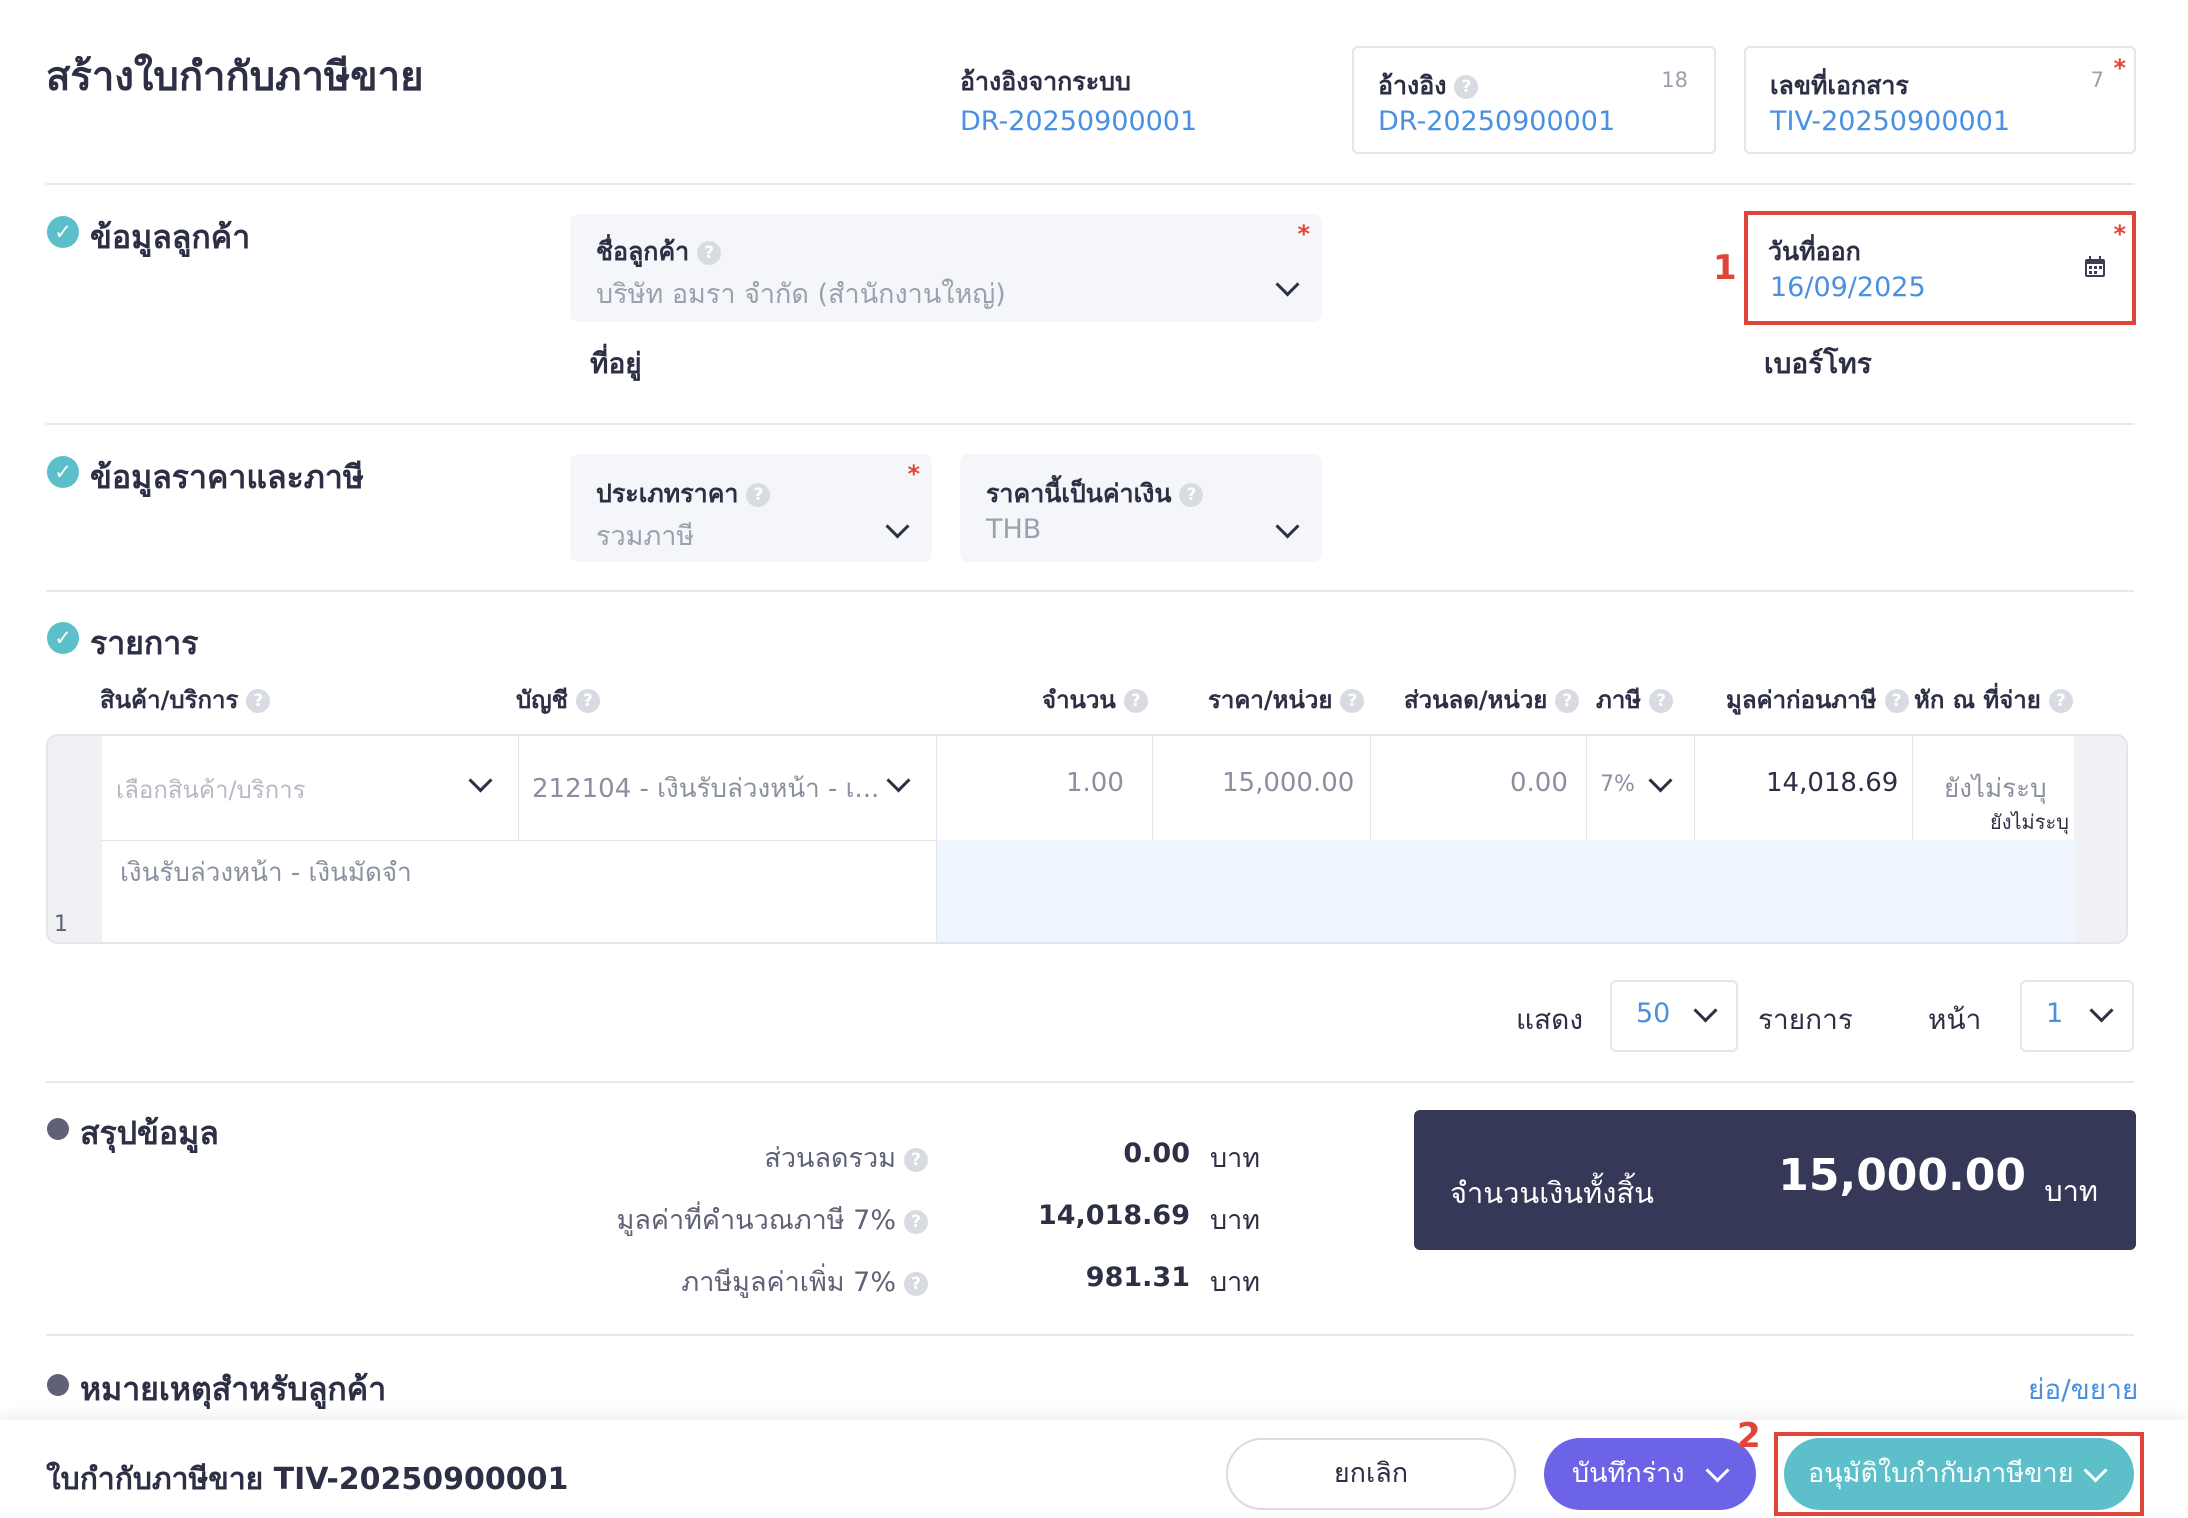 Image resolution: width=2188 pixels, height=1518 pixels. Describe the element at coordinates (1286, 699) in the screenshot. I see `column-header-unit-price: ราคา/หน่วย?` at that location.